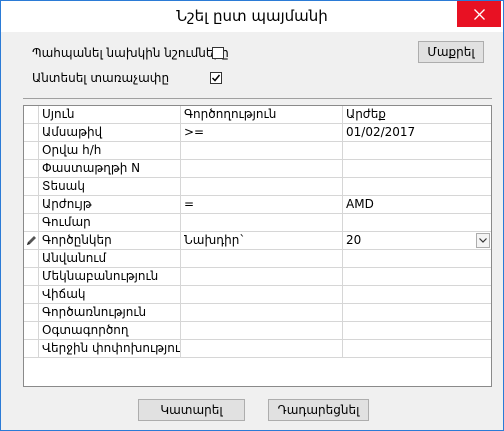 This screenshot has height=431, width=504. What do you see at coordinates (318, 410) in the screenshot?
I see `cancel-button: Դադարեցնել` at bounding box center [318, 410].